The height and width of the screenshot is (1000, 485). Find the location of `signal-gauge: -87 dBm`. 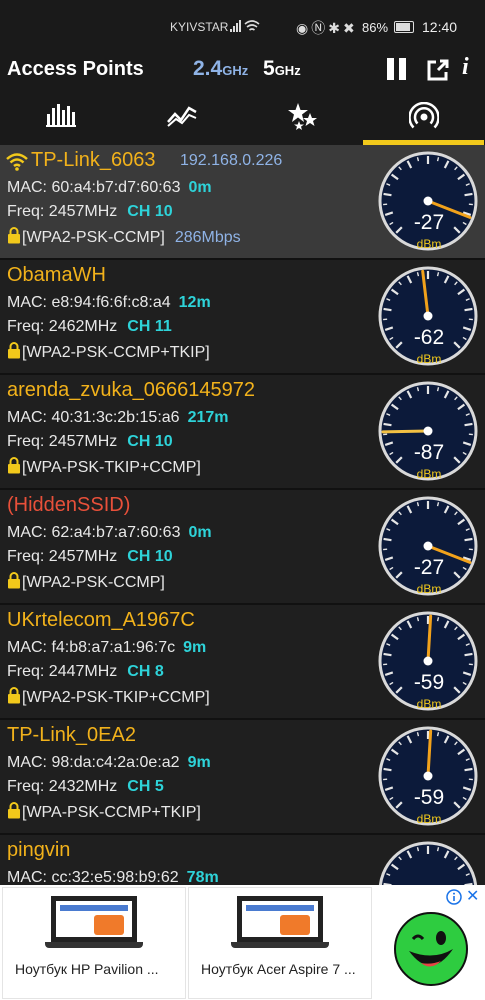

signal-gauge: -87 dBm is located at coordinates (428, 431).